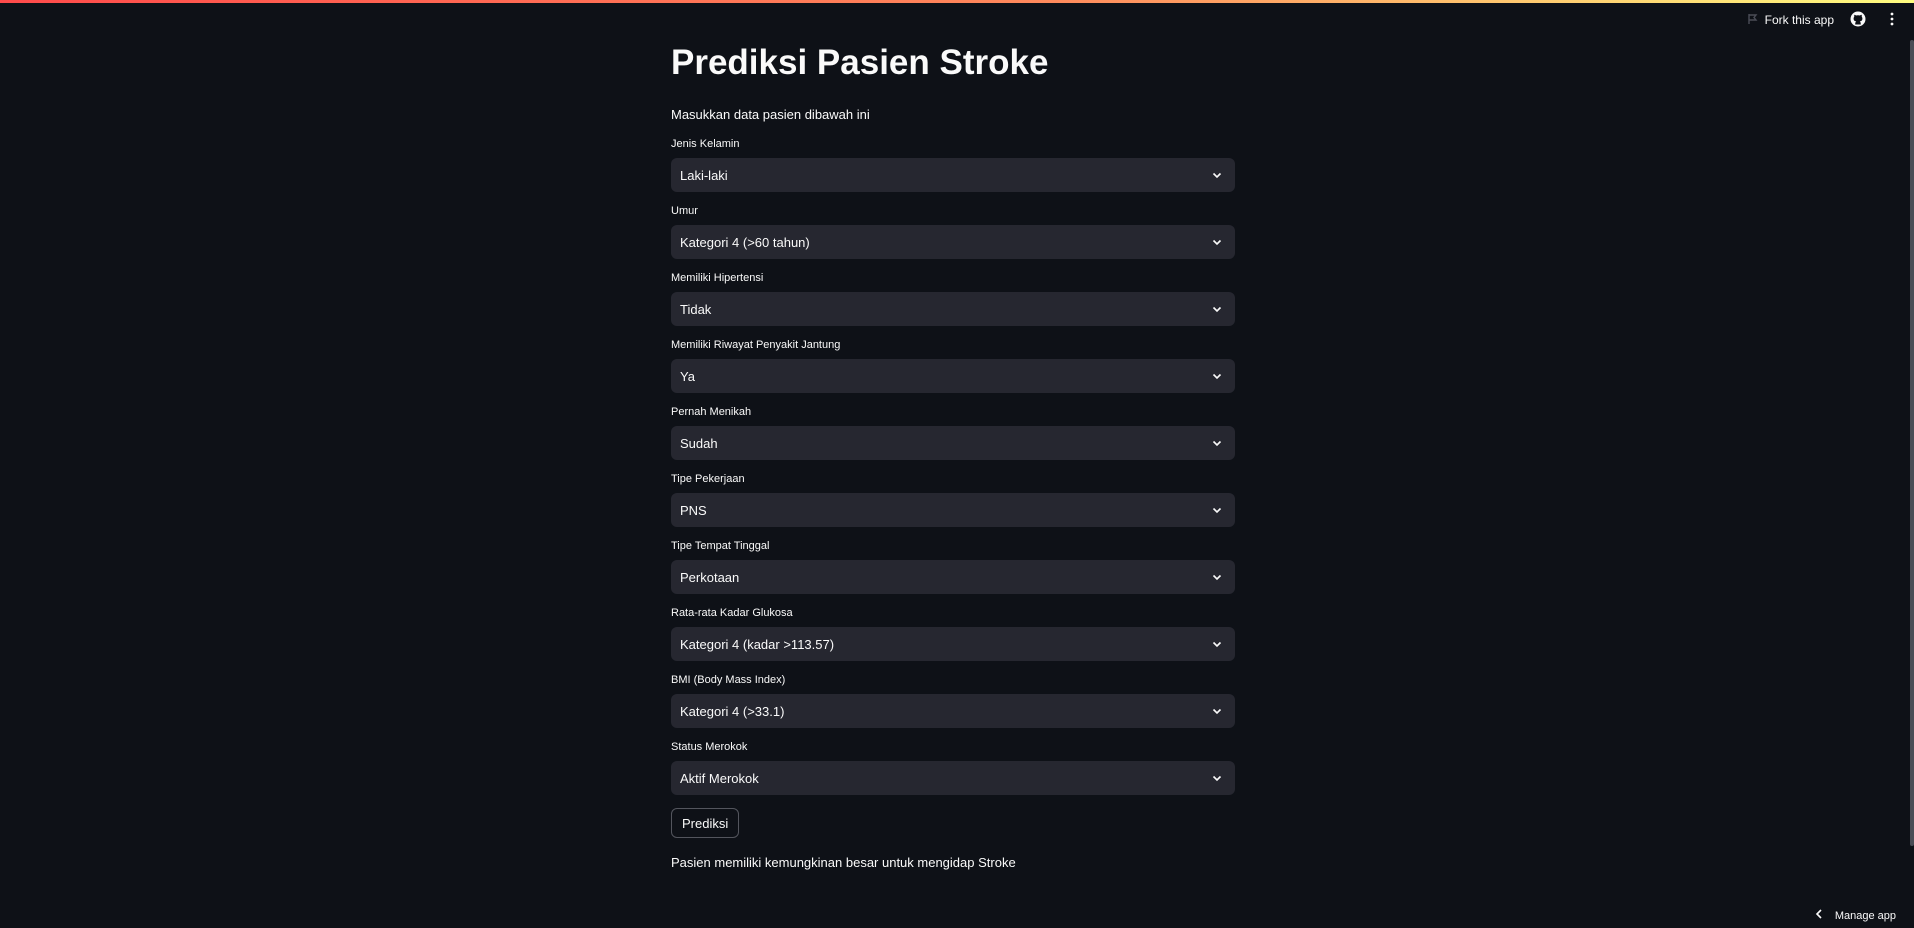 This screenshot has width=1914, height=928. I want to click on select-dropdown: Kategori 4 (>60 tahun), so click(953, 242).